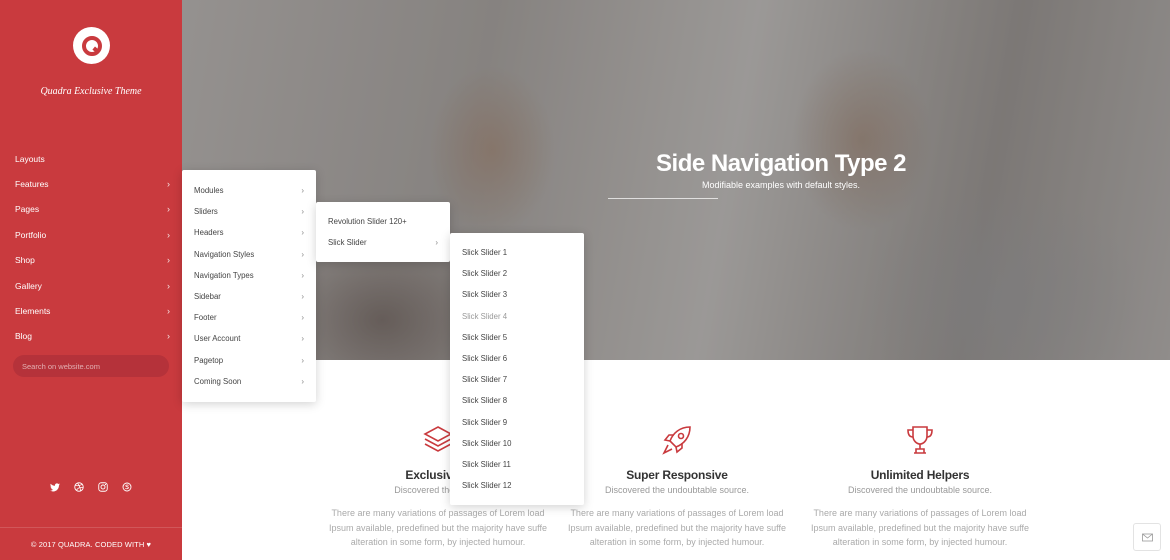 The width and height of the screenshot is (1170, 560). What do you see at coordinates (249, 317) in the screenshot?
I see `menu-item-footer: Footer ›` at bounding box center [249, 317].